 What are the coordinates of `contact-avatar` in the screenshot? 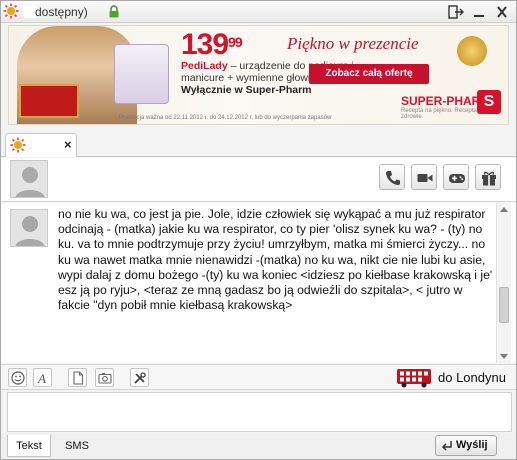 It's located at (29, 179).